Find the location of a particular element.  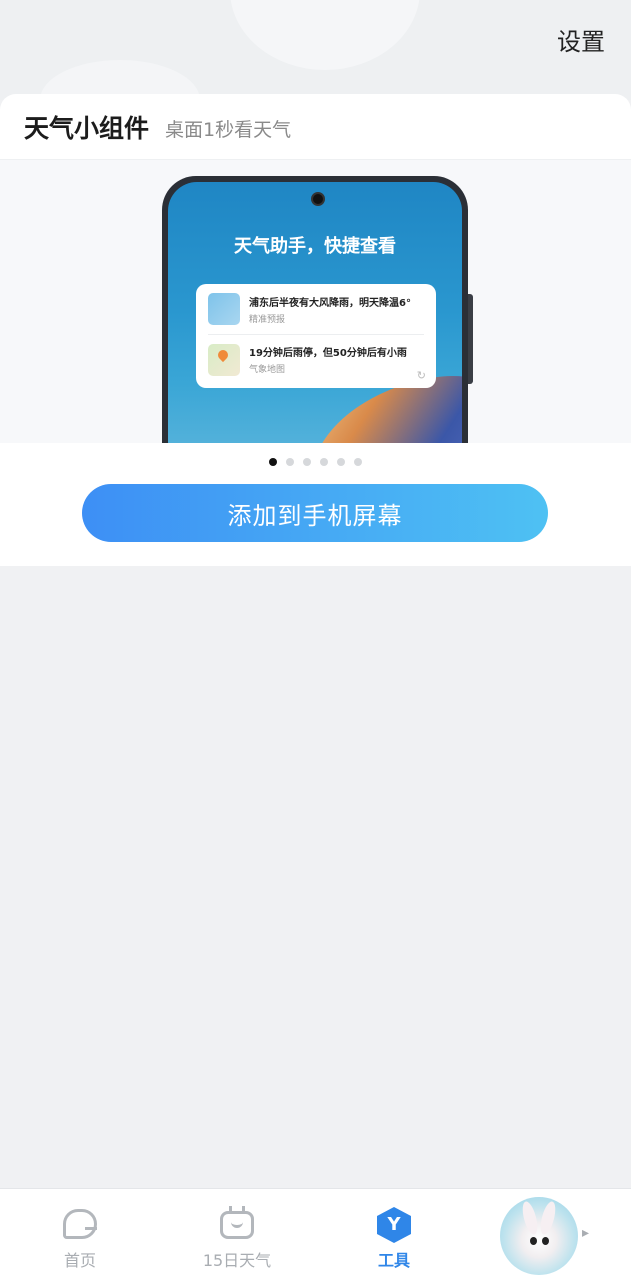

tools-icon: Y is located at coordinates (394, 1225).